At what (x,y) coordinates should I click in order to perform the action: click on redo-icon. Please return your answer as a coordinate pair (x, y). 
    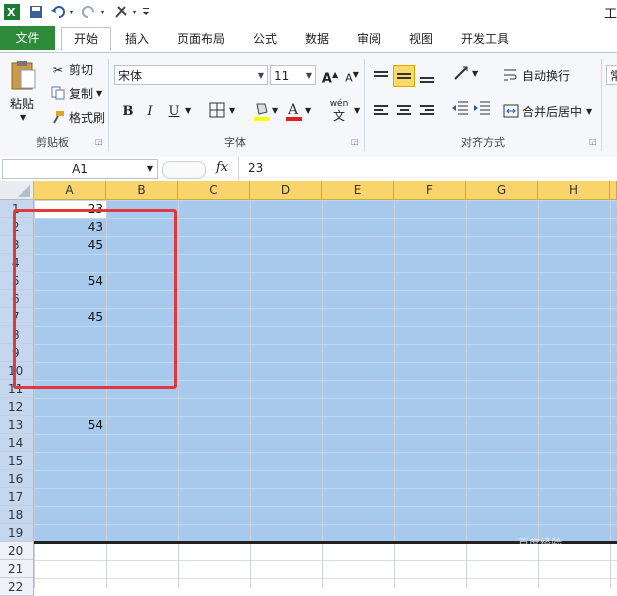
    Looking at the image, I should click on (94, 12).